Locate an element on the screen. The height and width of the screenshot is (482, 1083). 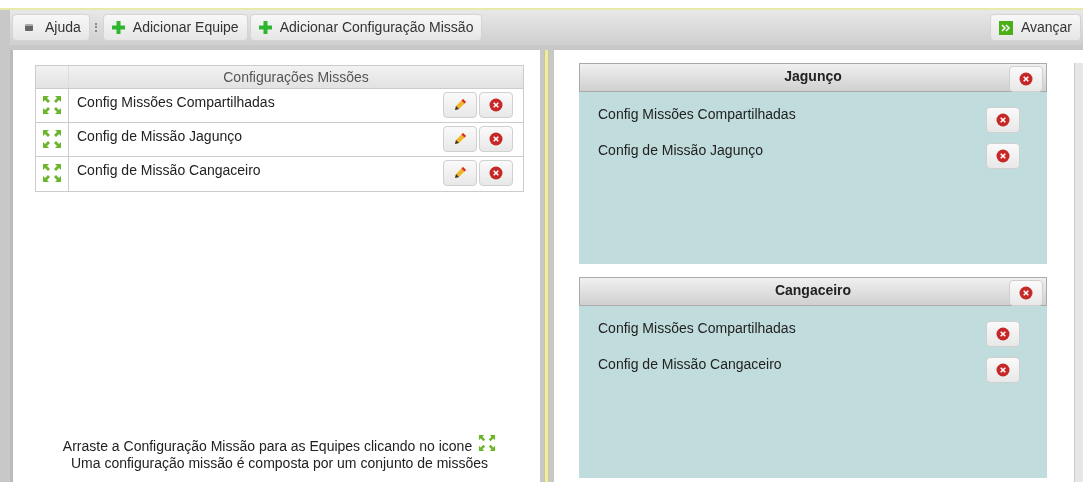
table-cell-text: Config de Missão Cangaceiro is located at coordinates (169, 170).